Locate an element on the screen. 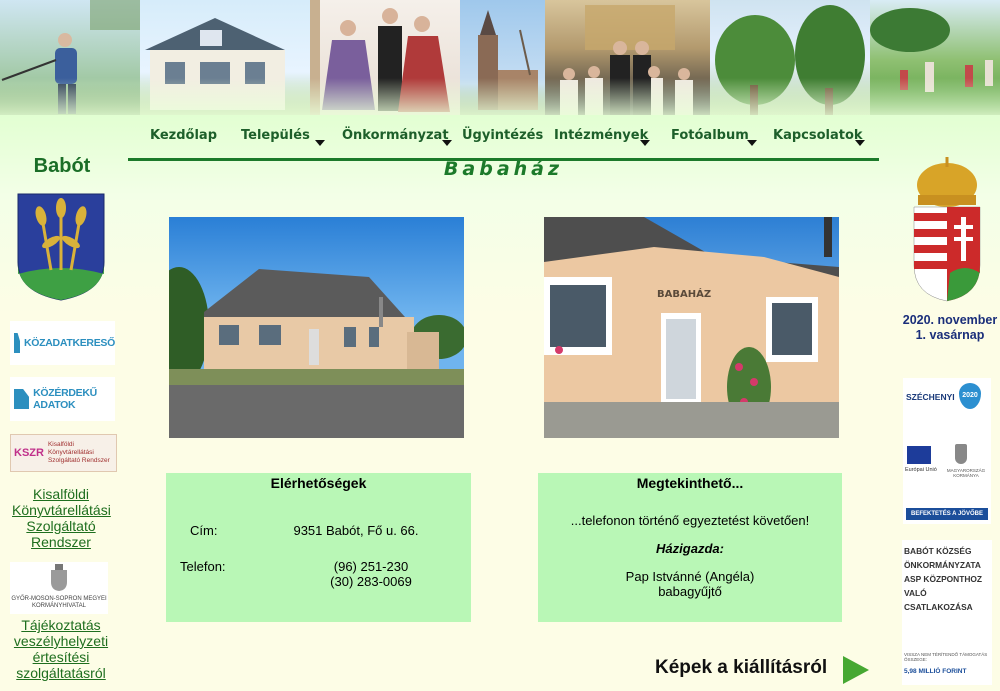 This screenshot has height=691, width=1000. phone-value-2: (30) 283-0069 is located at coordinates (371, 581).